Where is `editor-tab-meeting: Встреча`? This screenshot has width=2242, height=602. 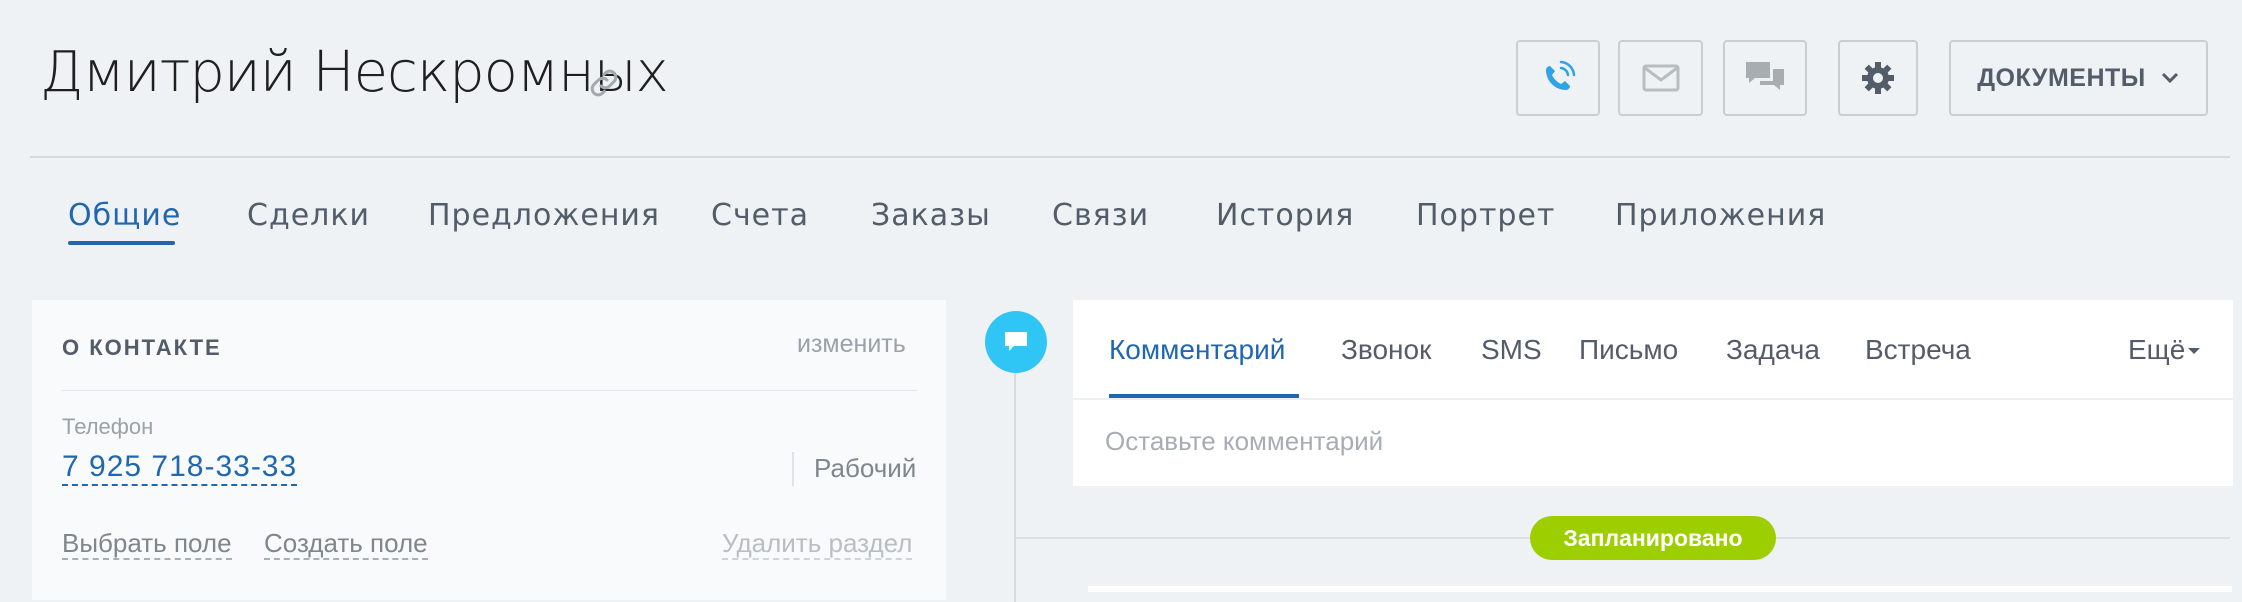 editor-tab-meeting: Встреча is located at coordinates (1918, 350).